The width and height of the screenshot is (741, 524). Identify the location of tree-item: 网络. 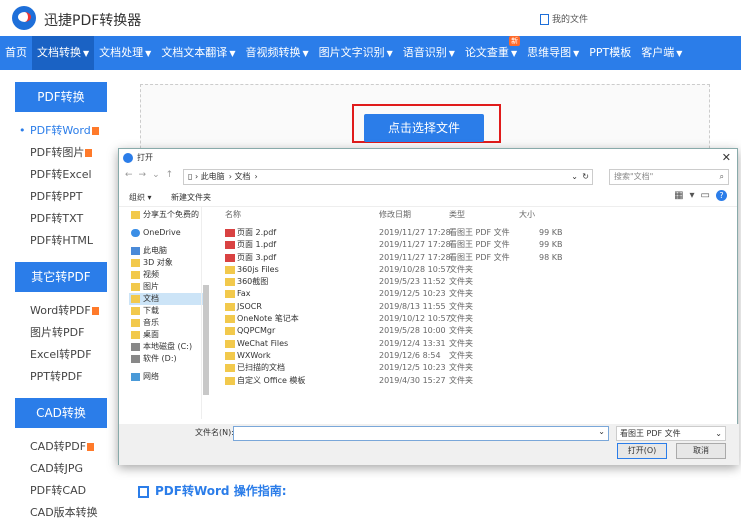
(169, 377).